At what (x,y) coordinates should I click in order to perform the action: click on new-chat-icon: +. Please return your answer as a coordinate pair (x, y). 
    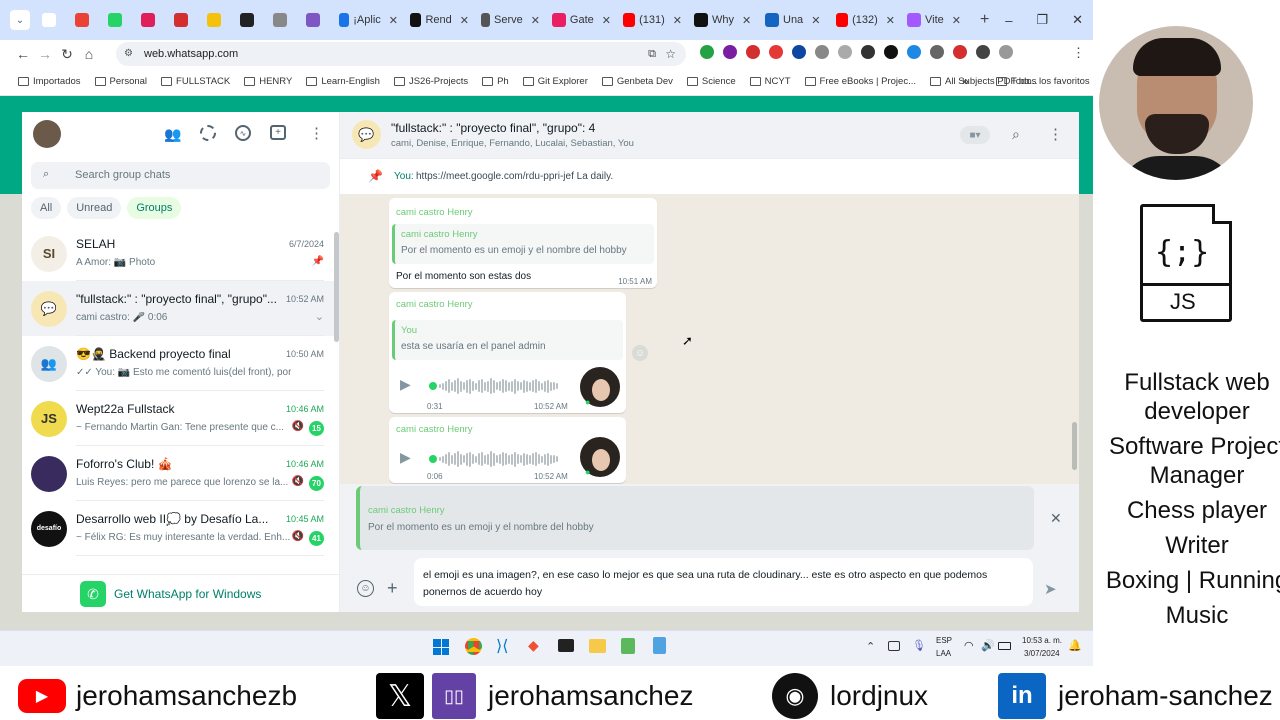
    Looking at the image, I should click on (278, 132).